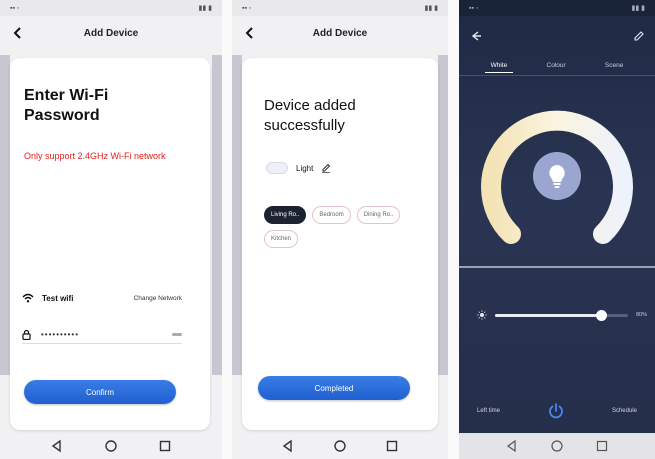  Describe the element at coordinates (102, 335) in the screenshot. I see `password-field: ••••••••••` at that location.